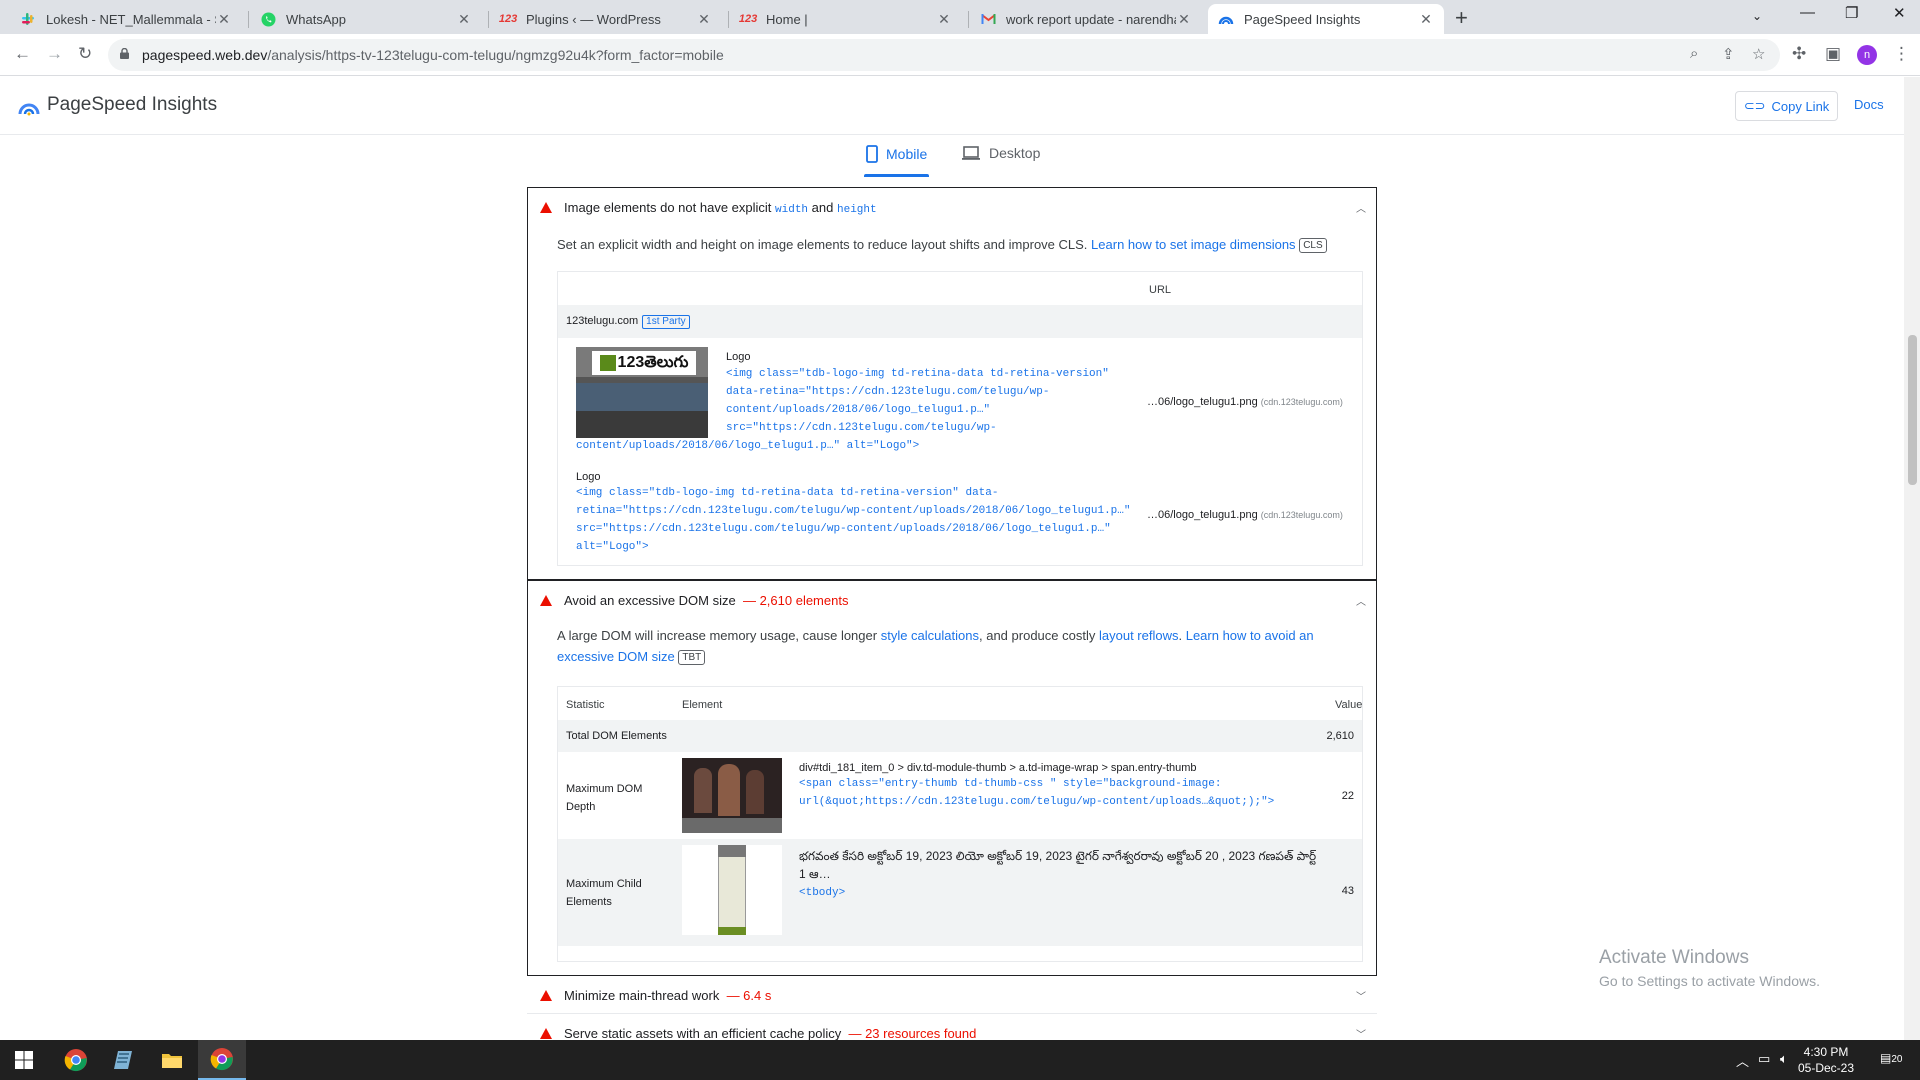 This screenshot has width=1920, height=1080. I want to click on link-icon: ⊂⊃, so click(1754, 105).